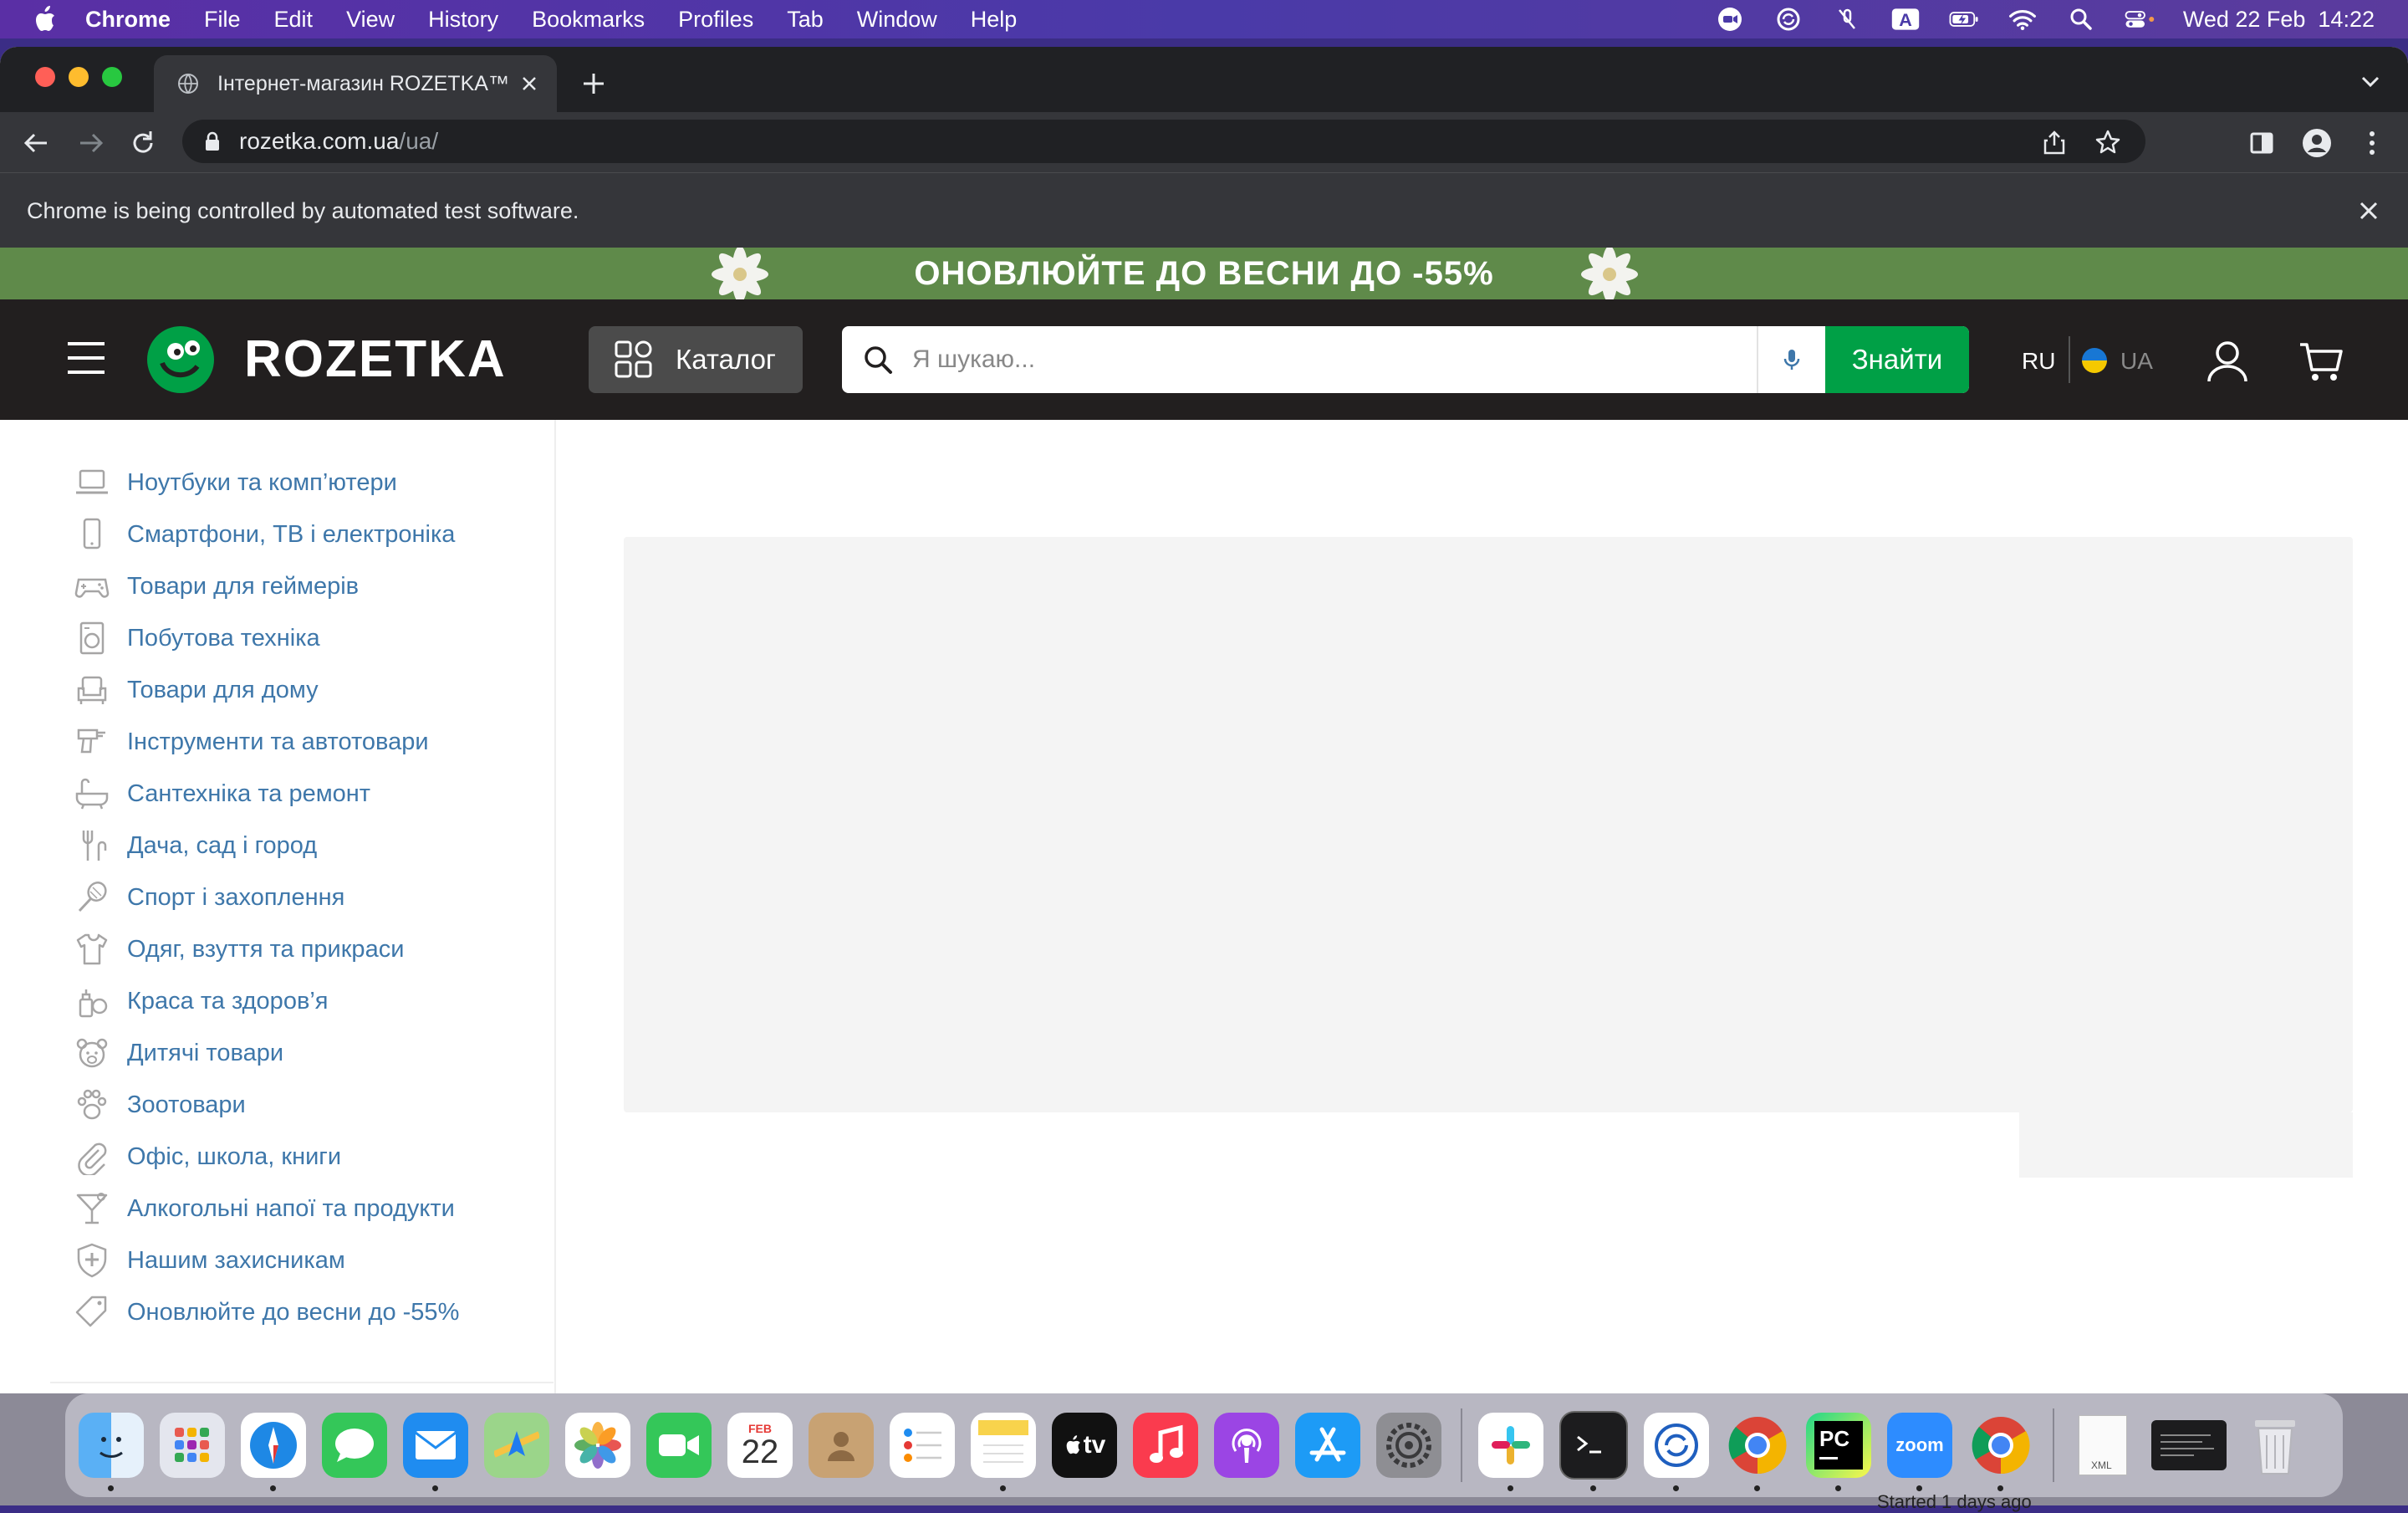 The image size is (2408, 1513). Describe the element at coordinates (266, 690) in the screenshot. I see `category-item: Товари для дому` at that location.